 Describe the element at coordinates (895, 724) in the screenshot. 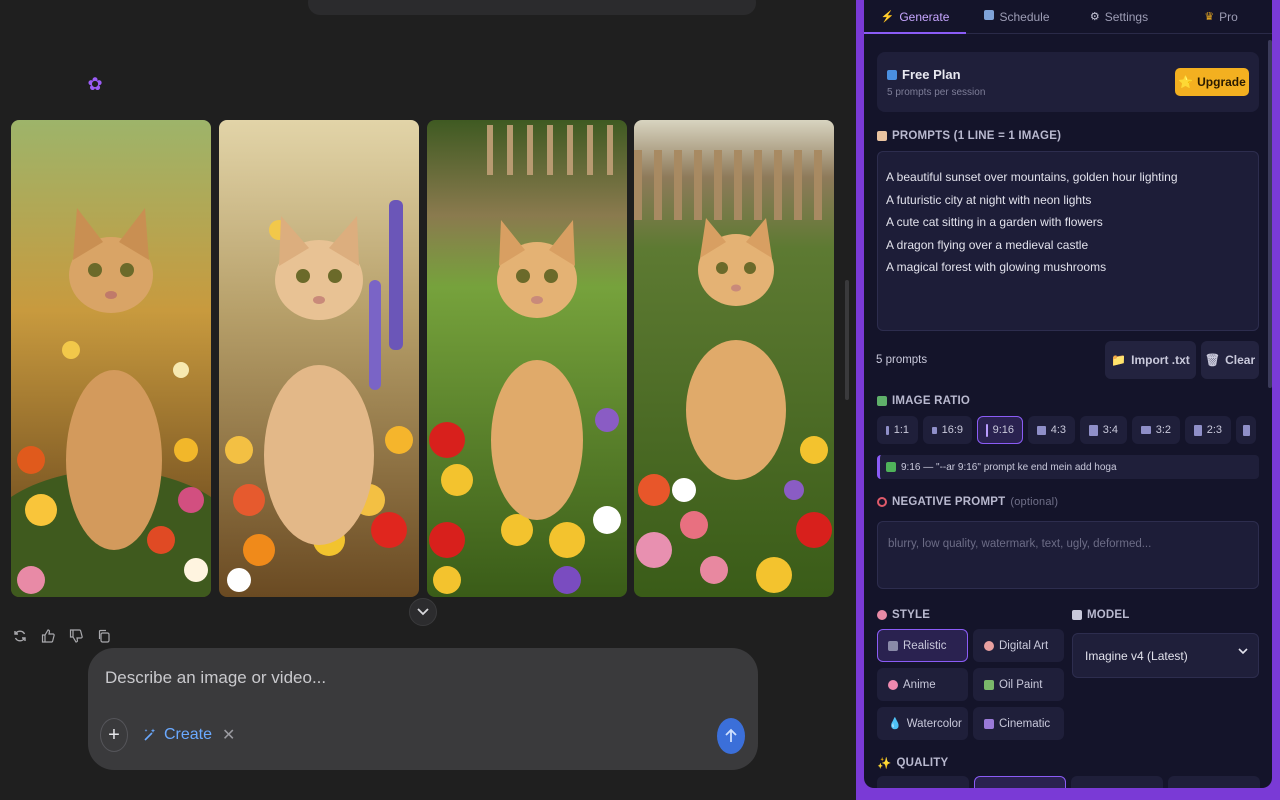

I see `droplet-icon: 💧` at that location.